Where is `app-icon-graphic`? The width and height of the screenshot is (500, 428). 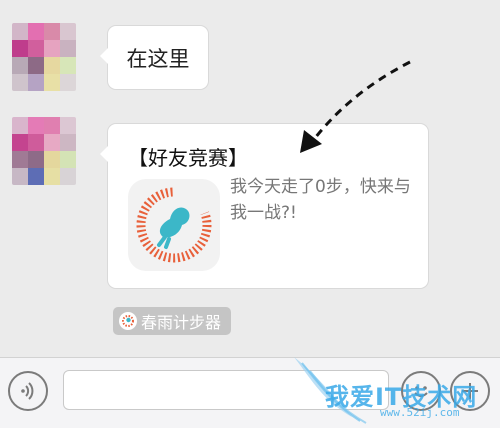
app-icon-graphic is located at coordinates (174, 224).